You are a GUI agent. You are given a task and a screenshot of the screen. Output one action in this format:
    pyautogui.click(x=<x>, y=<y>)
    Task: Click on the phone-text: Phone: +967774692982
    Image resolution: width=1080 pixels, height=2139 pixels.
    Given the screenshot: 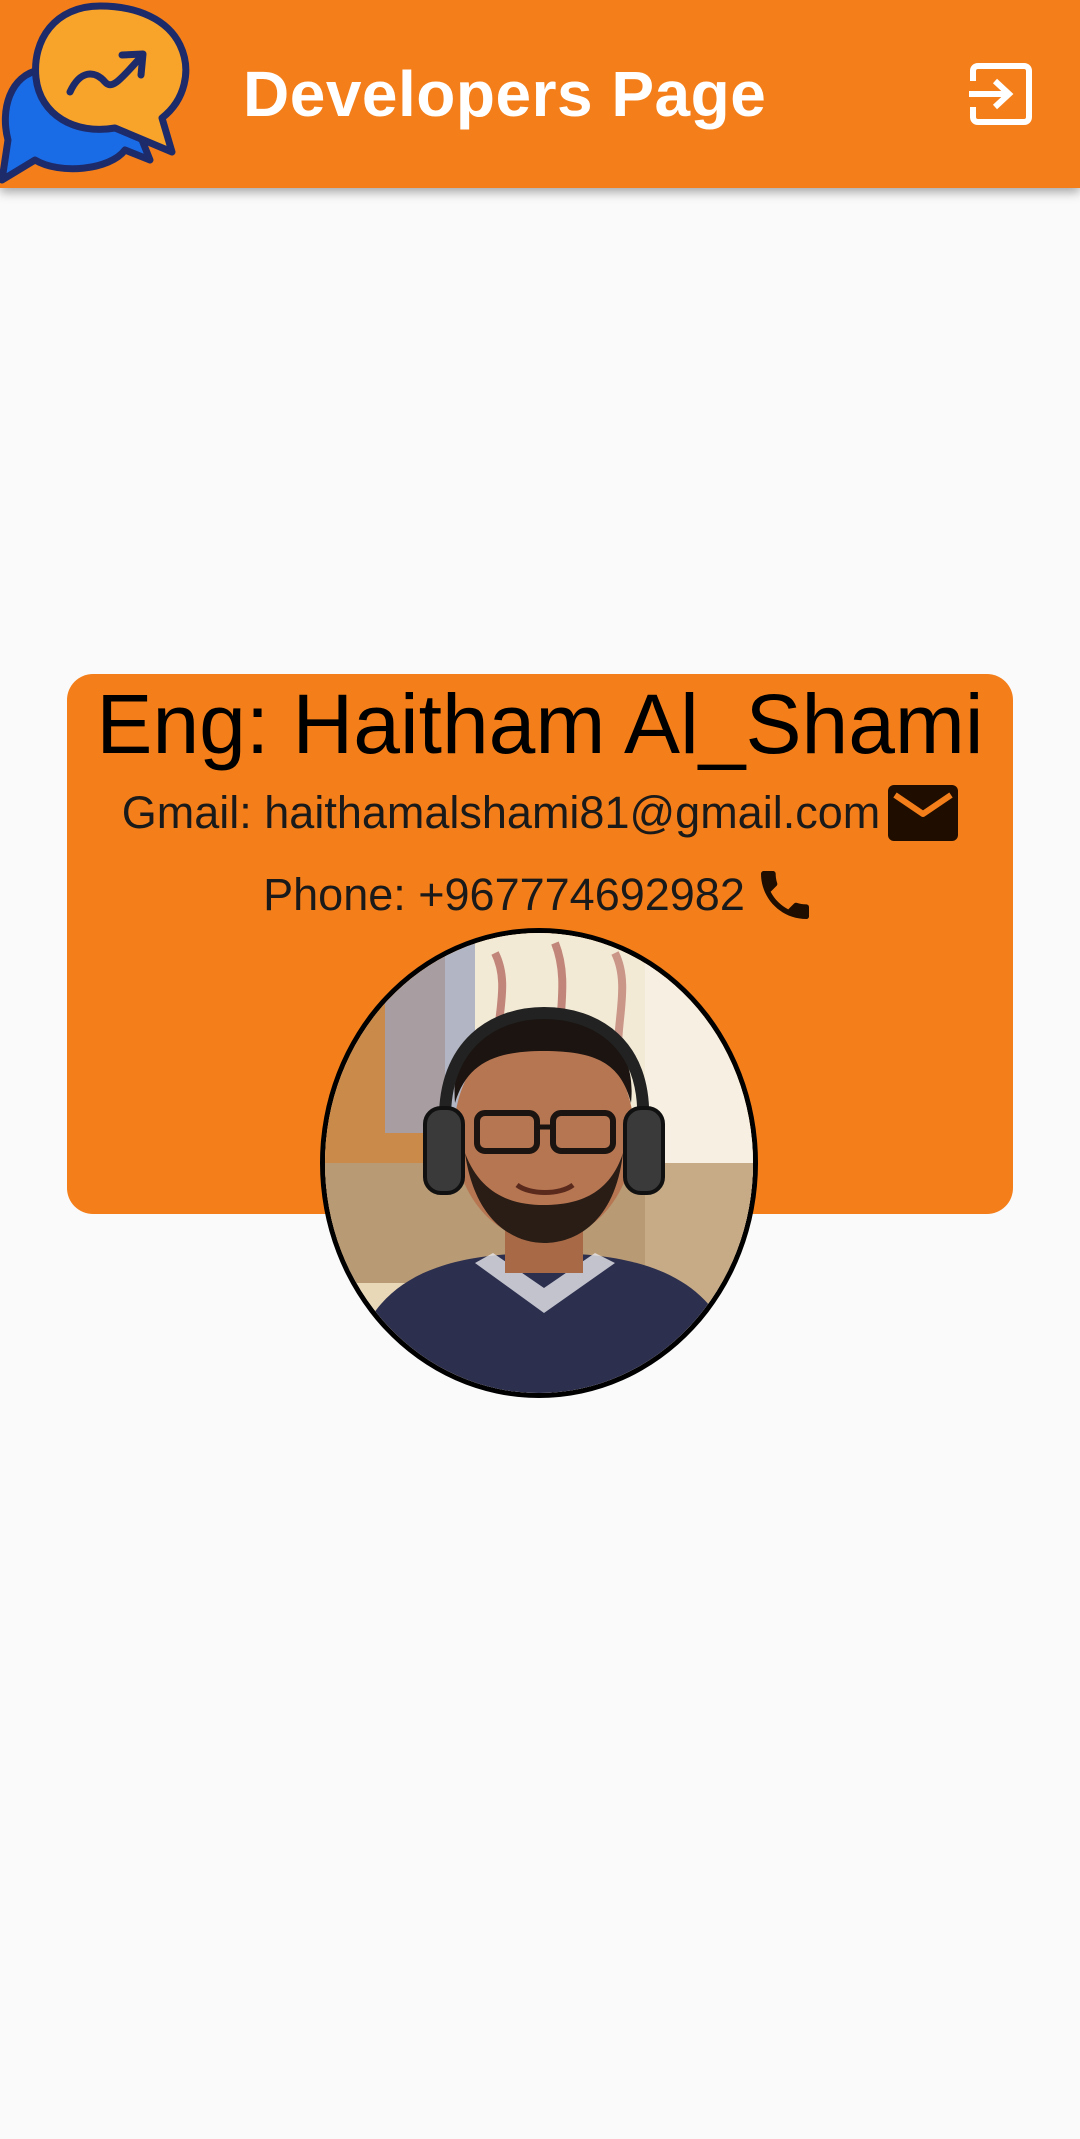 What is the action you would take?
    pyautogui.click(x=504, y=894)
    